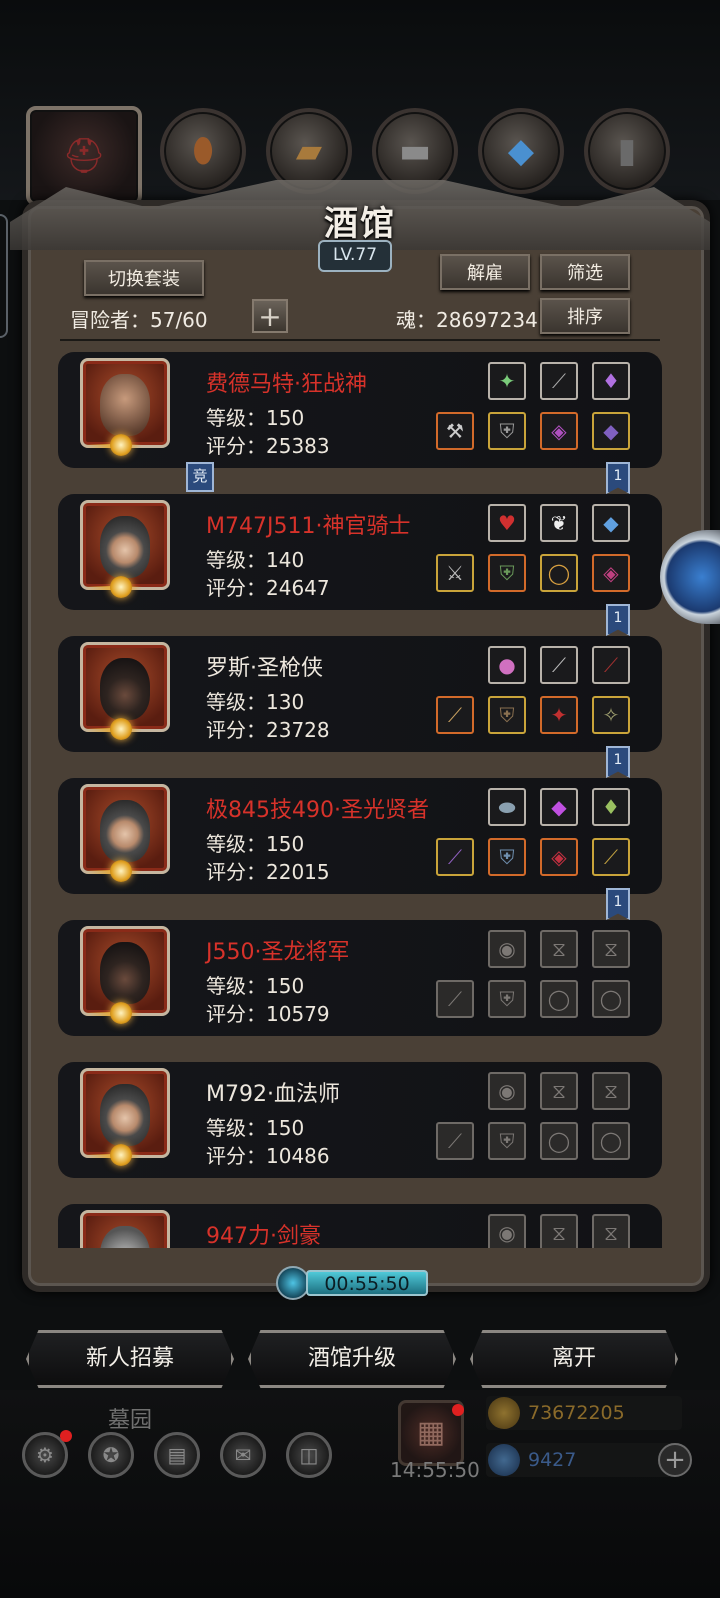 The height and width of the screenshot is (1598, 720). Describe the element at coordinates (360, 410) in the screenshot. I see `list-item: 费德马特·狂战神 等级：150 评分：25383 ✦ ⟋ ♦ ⚒ ⛨ ◈ ◆` at that location.